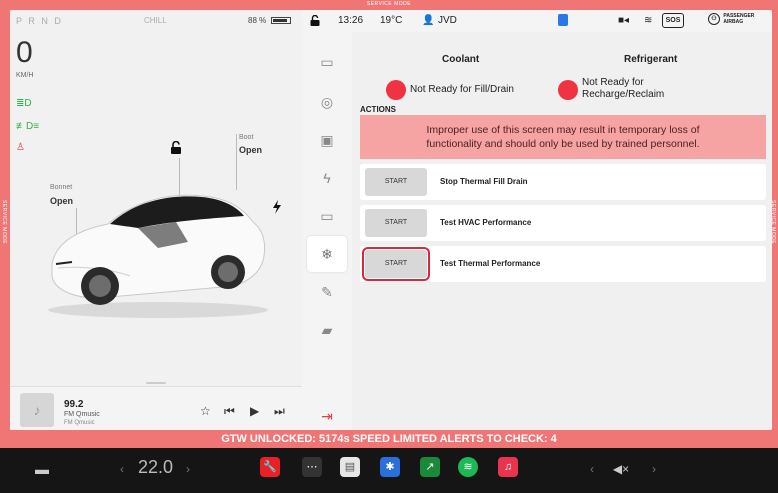  I want to click on taskbar: ▬ ‹ 22.0 › 🔧 ⋯ ▤ ✱ ↗ ≋ ♫ ‹ ◀× ›, so click(389, 470).